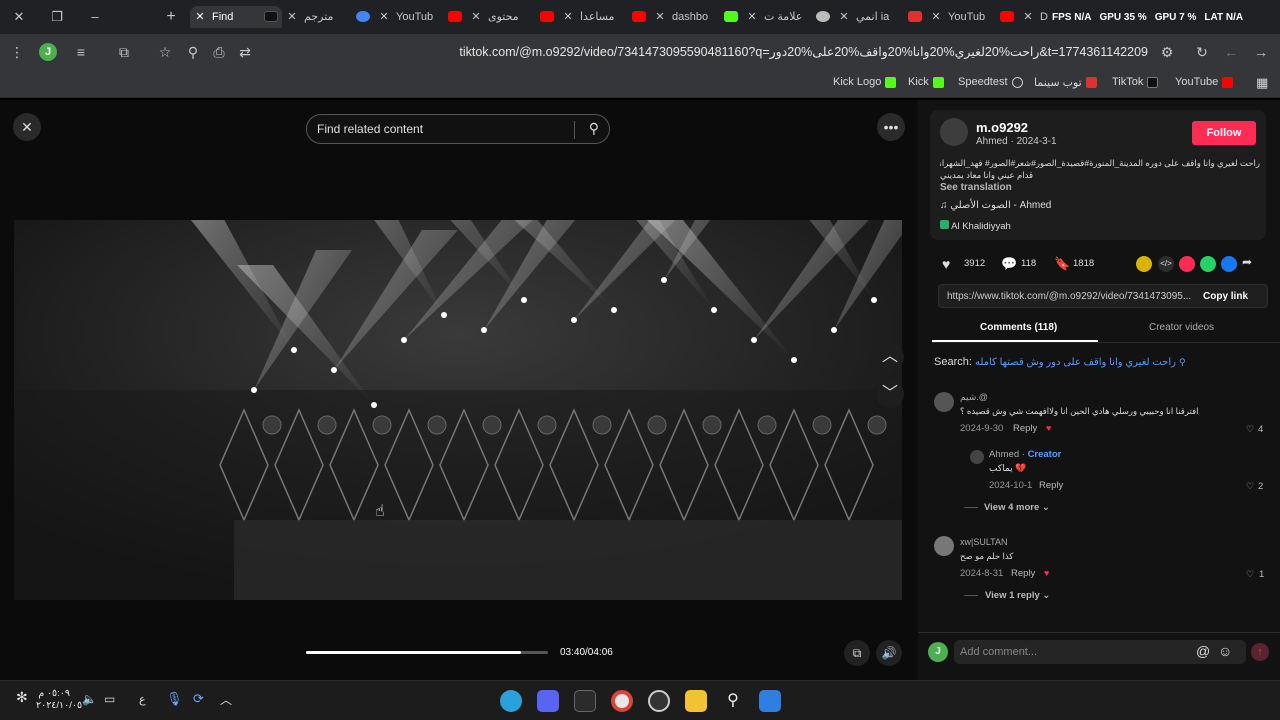 Image resolution: width=1280 pixels, height=720 pixels. I want to click on volume-icon: 🔈, so click(89, 699).